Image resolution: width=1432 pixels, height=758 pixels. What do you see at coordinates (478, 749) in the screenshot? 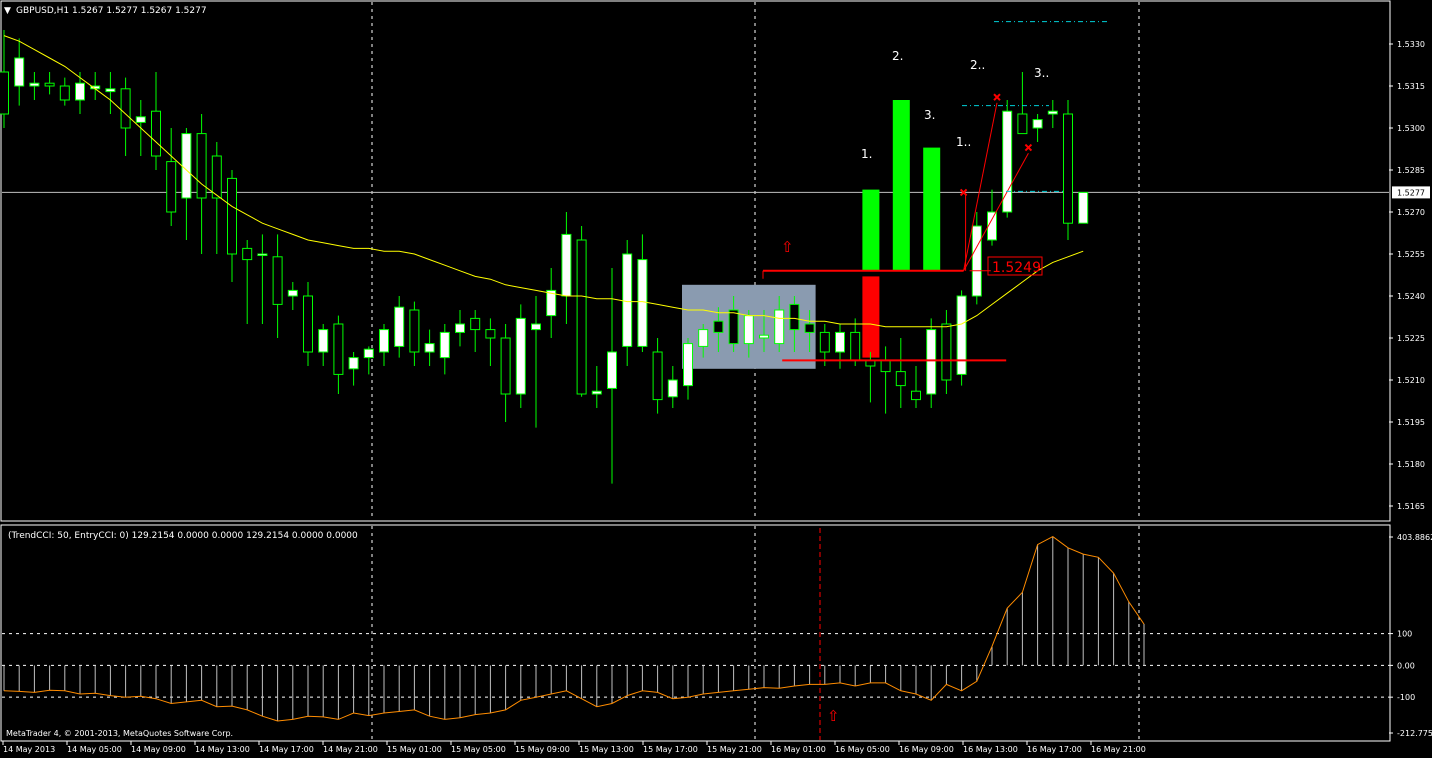
I see `time-tick-label: 15 May 05:00` at bounding box center [478, 749].